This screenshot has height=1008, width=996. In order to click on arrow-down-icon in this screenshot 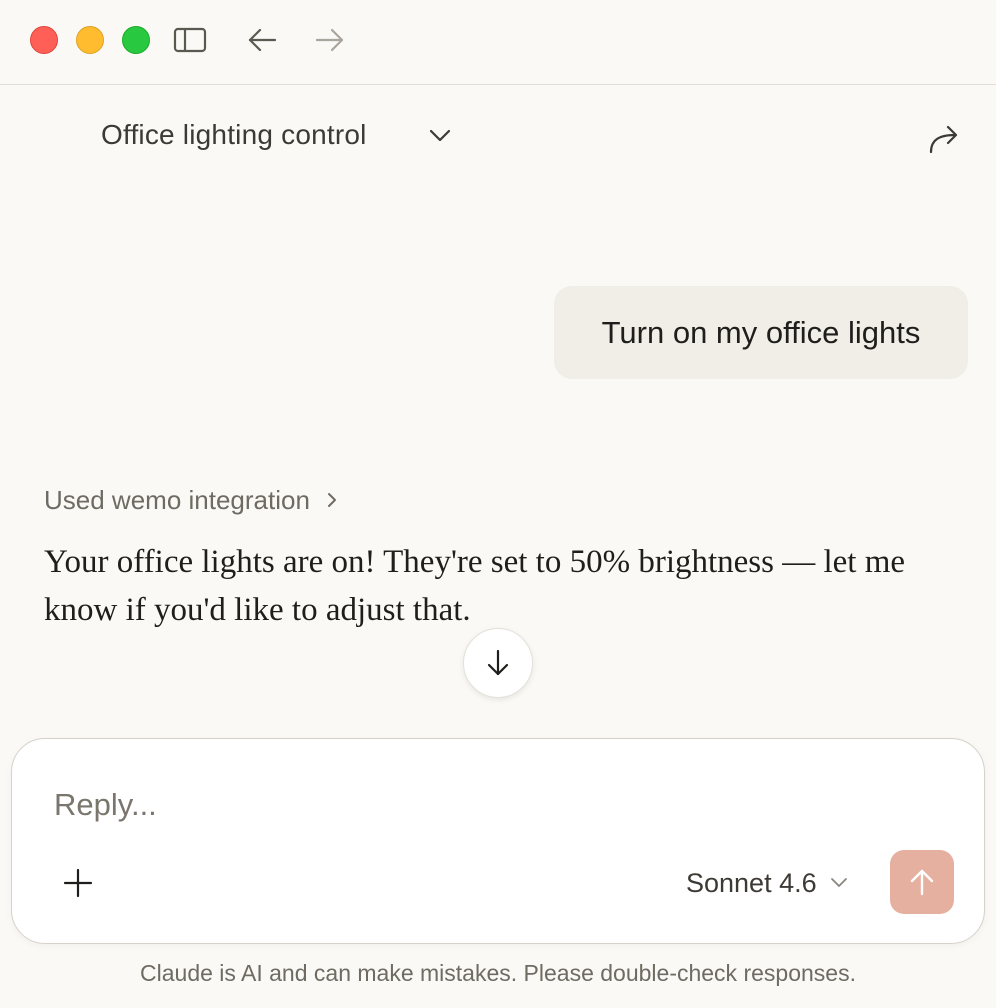, I will do `click(498, 662)`.